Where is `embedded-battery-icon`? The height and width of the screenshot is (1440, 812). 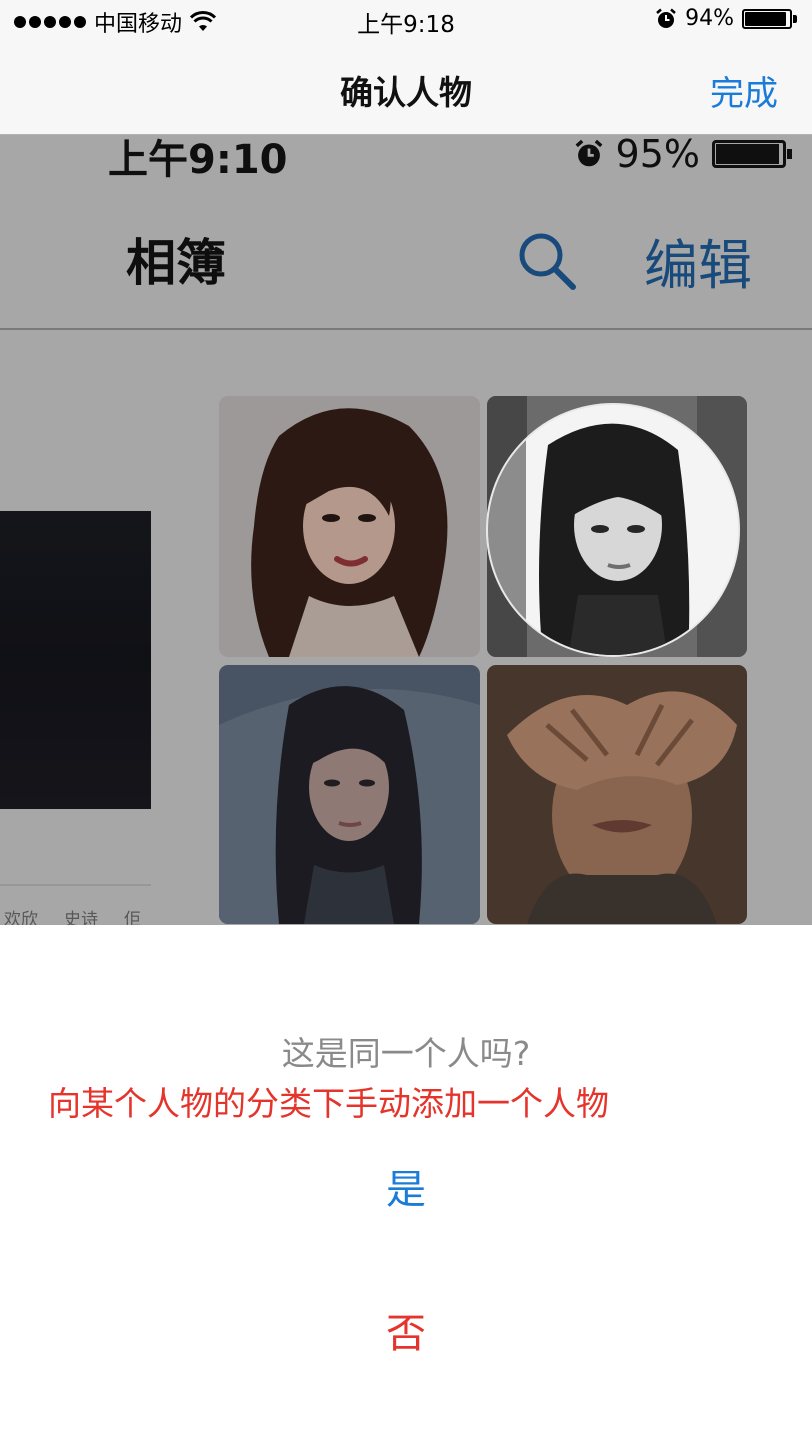
embedded-battery-icon is located at coordinates (753, 154).